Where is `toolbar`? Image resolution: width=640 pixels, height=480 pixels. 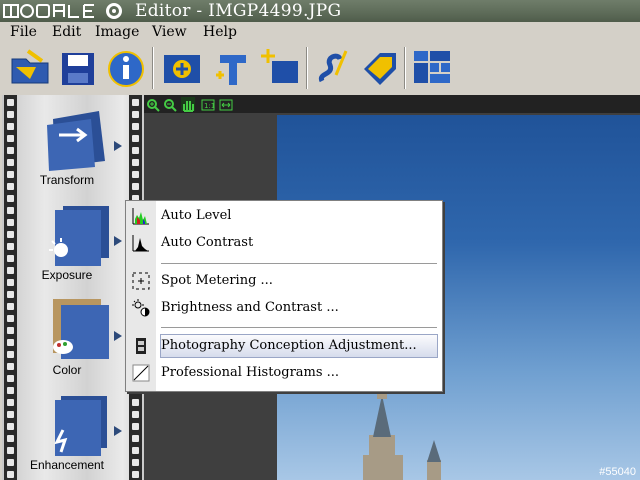
toolbar is located at coordinates (320, 69).